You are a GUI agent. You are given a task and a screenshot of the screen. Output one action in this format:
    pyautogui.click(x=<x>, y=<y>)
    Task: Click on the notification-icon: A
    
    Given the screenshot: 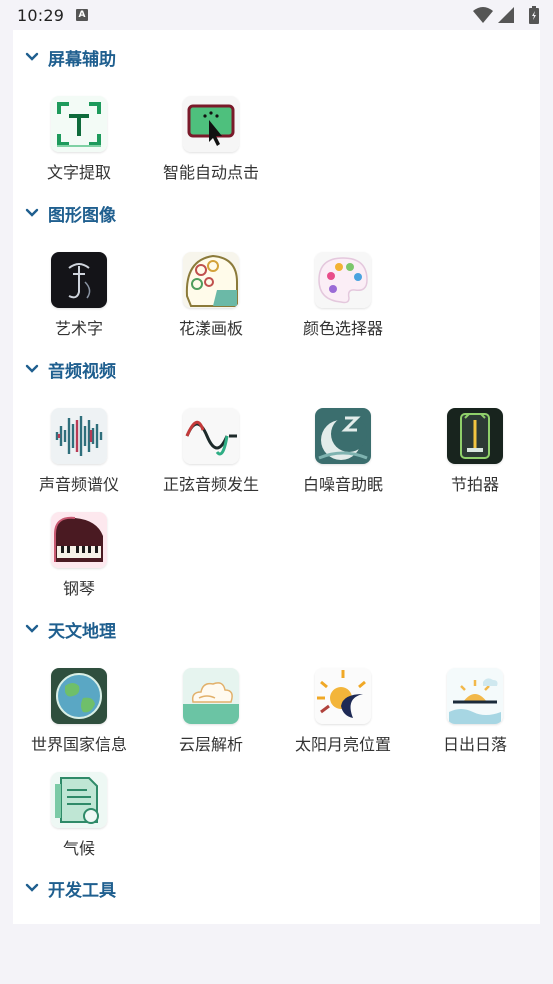 What is the action you would take?
    pyautogui.click(x=82, y=15)
    